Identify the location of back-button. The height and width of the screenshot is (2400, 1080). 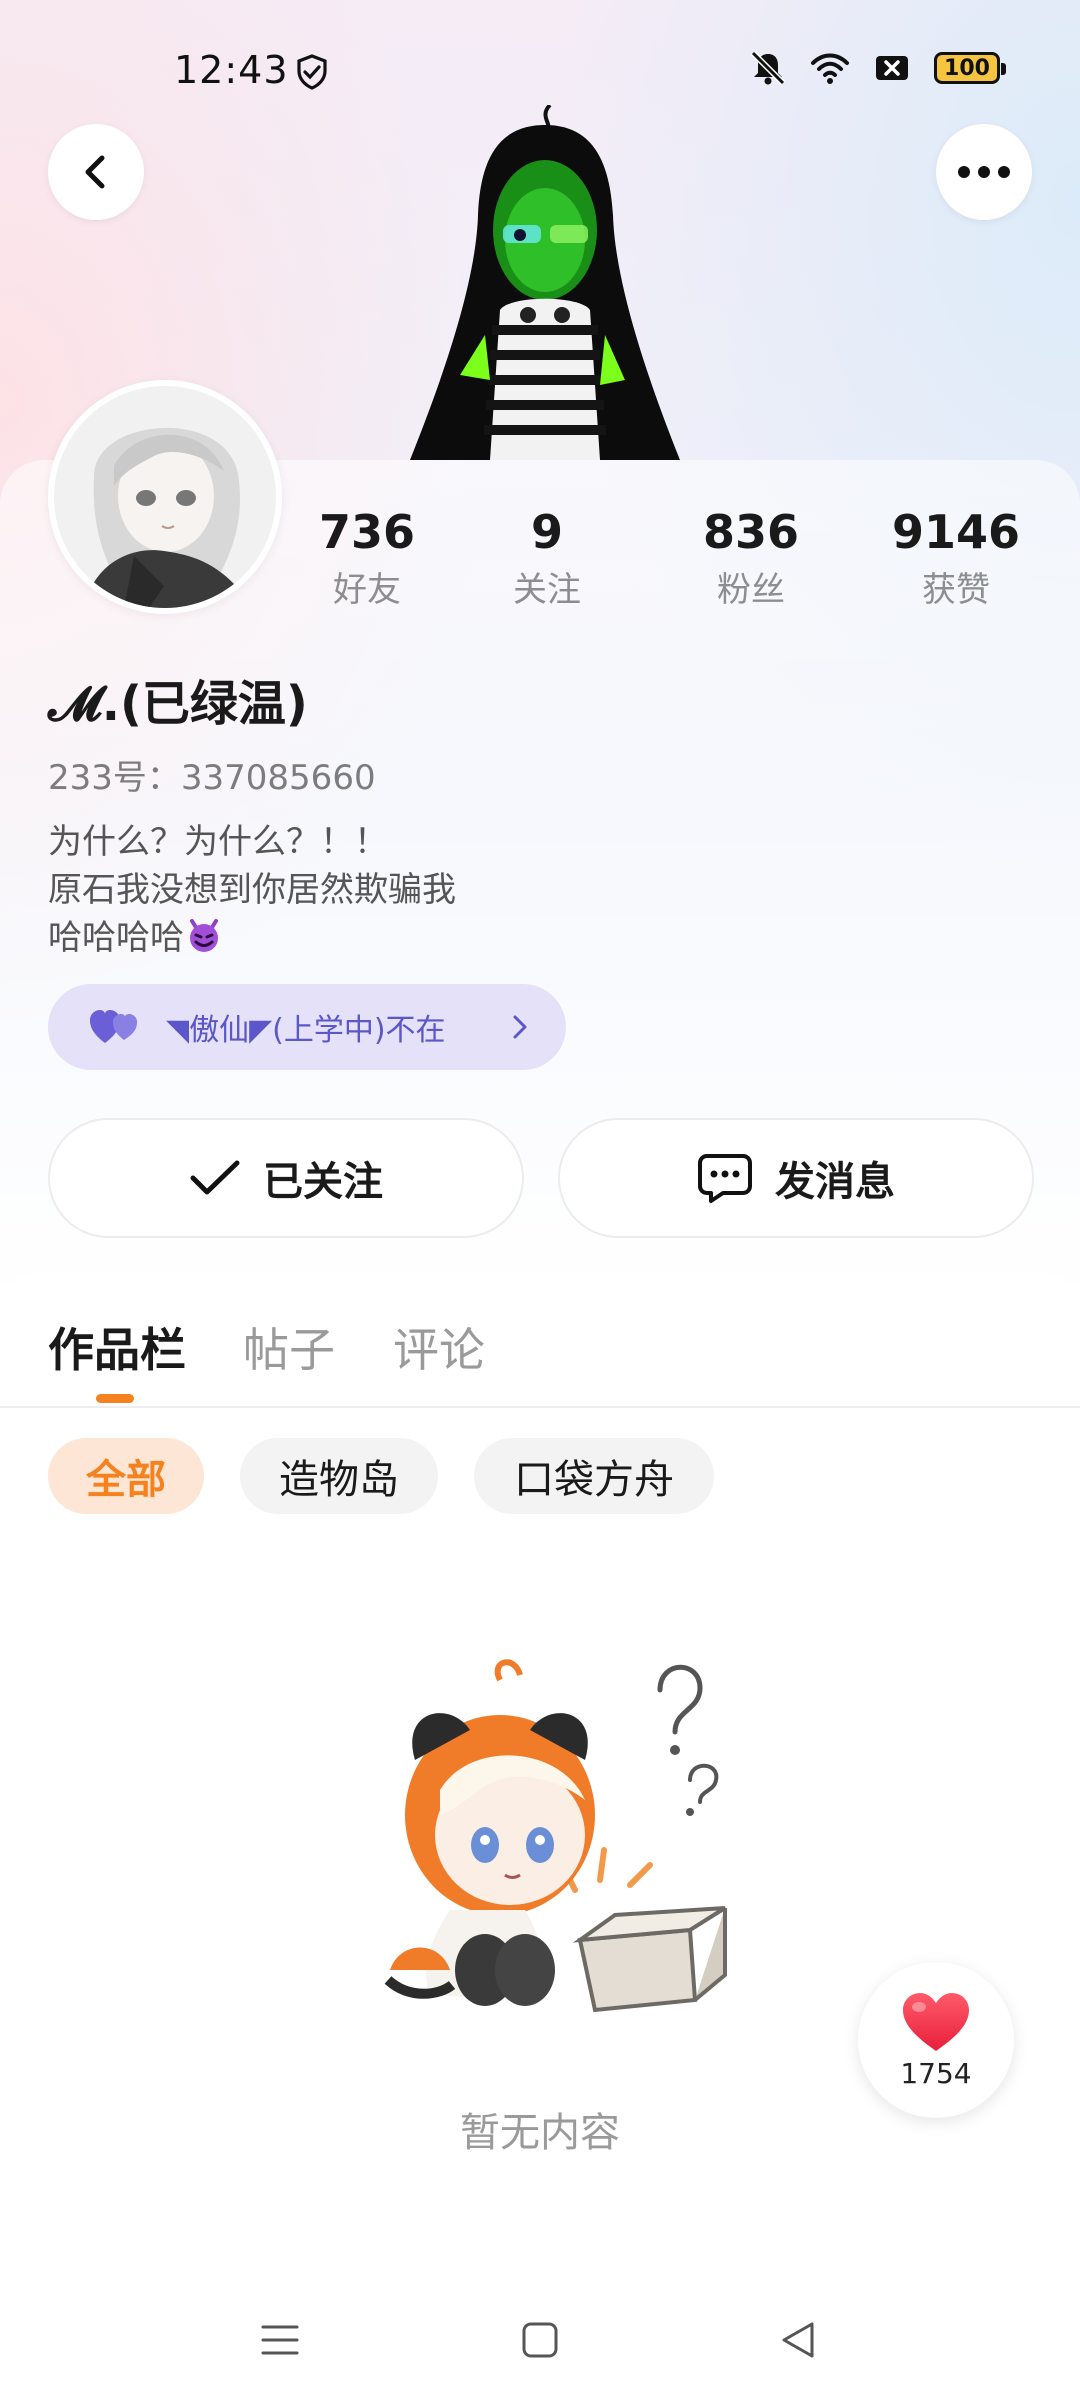
(96, 172).